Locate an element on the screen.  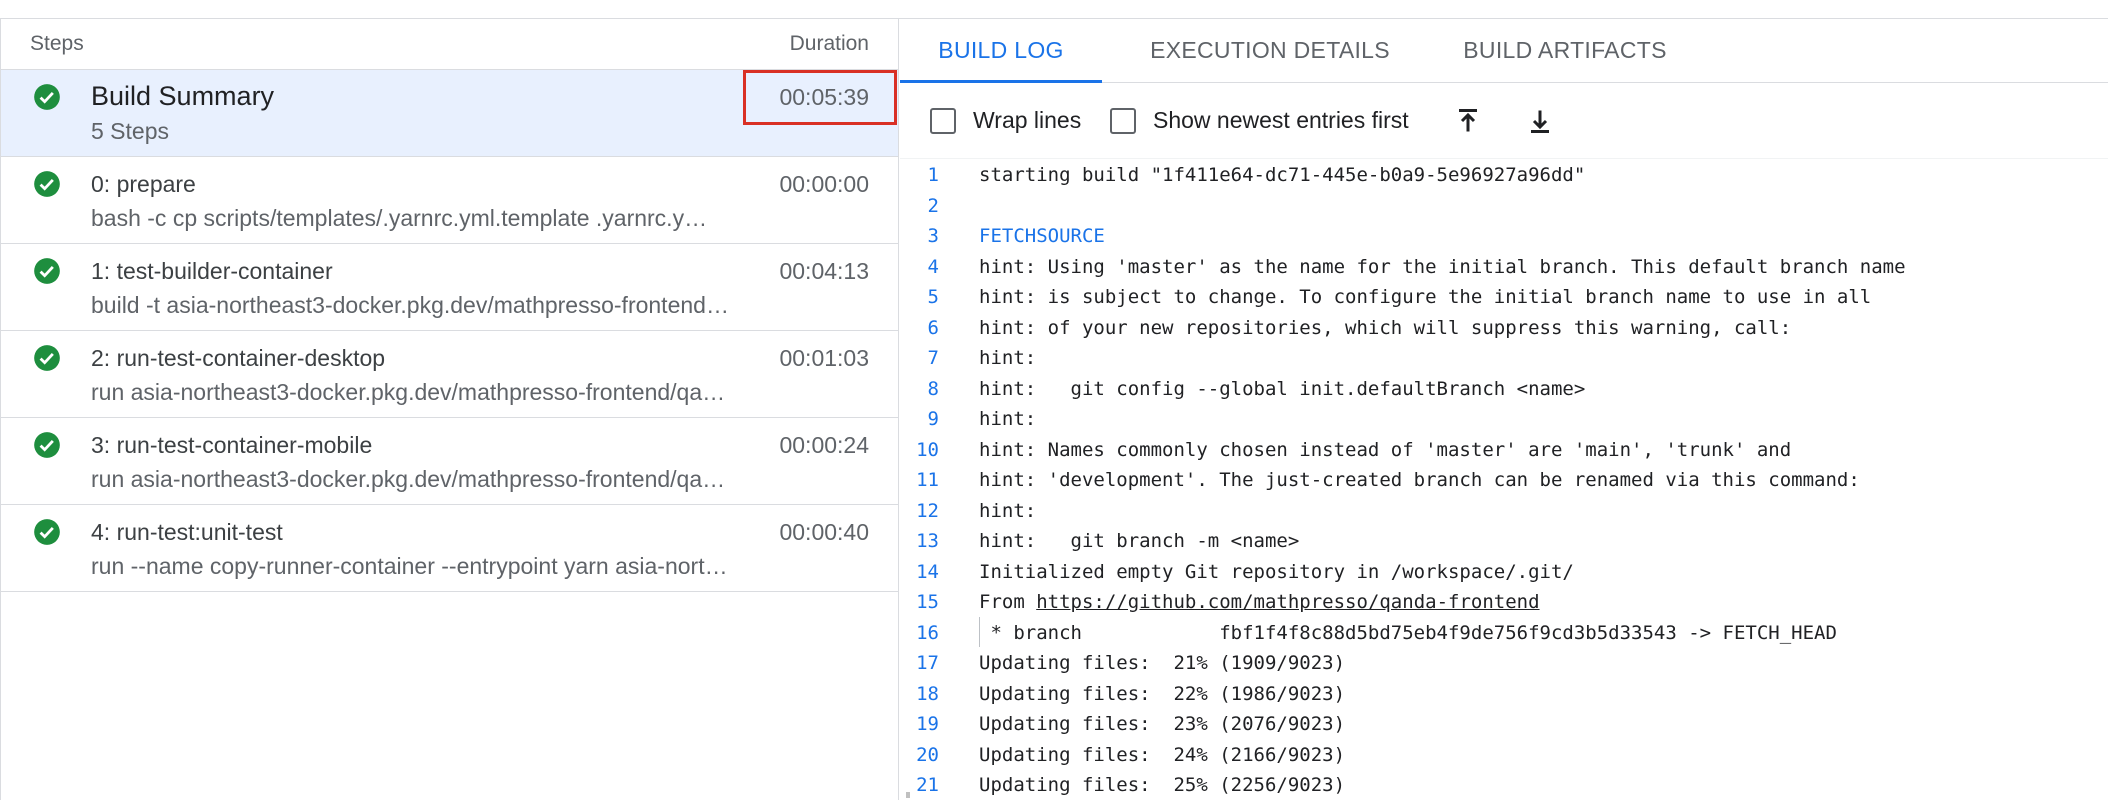
line-text: hint: git branch -m <name> is located at coordinates (1139, 541).